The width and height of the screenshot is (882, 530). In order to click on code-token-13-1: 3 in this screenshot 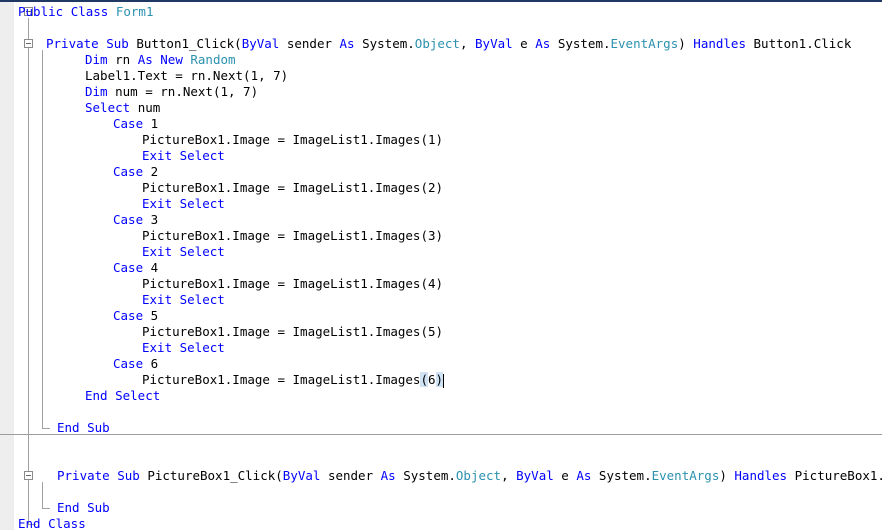, I will do `click(154, 219)`.